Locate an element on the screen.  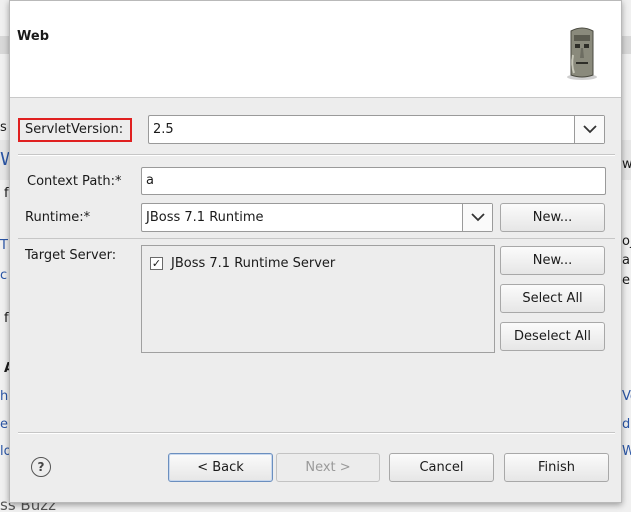
target-server-checkbox: ✓ is located at coordinates (156, 263).